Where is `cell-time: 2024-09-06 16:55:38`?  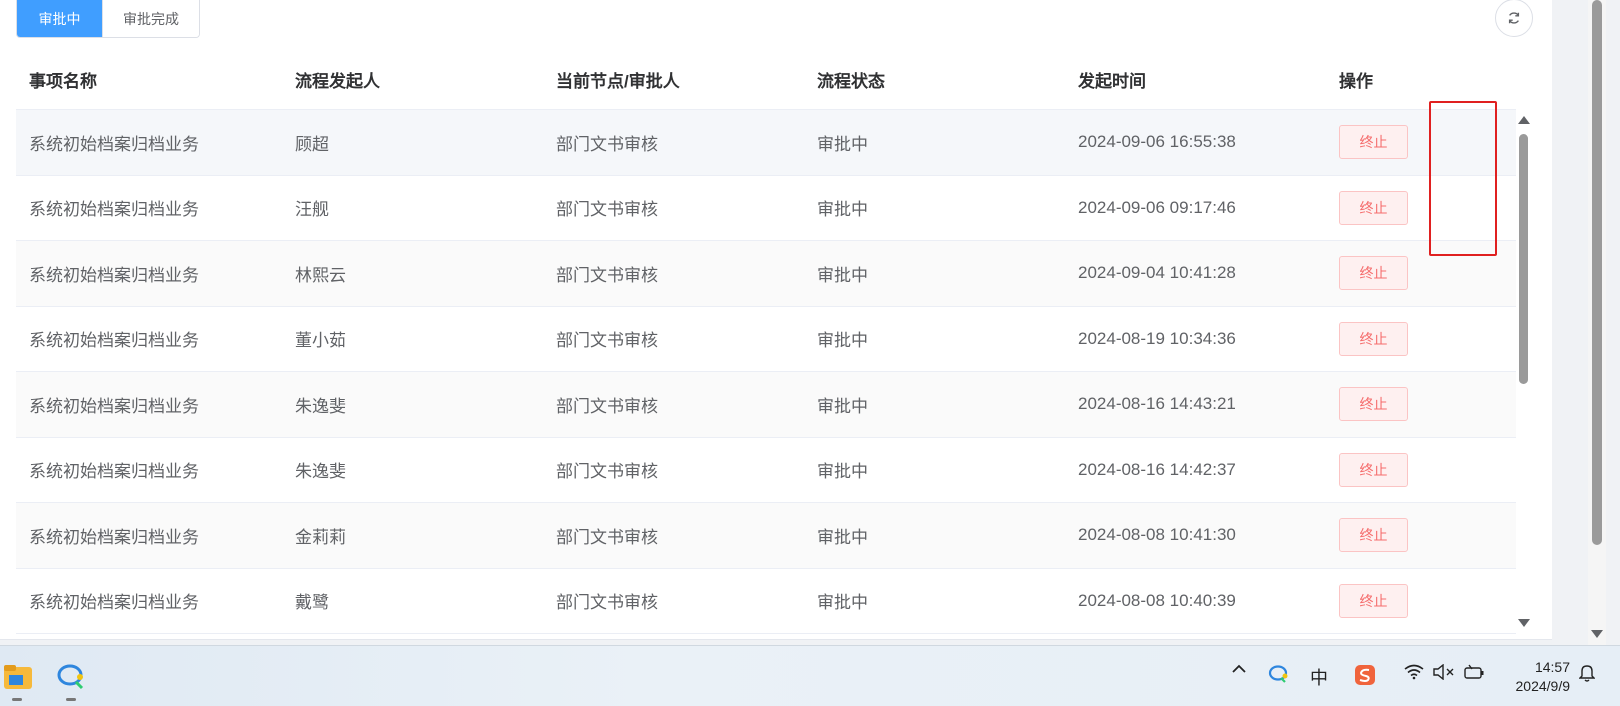
cell-time: 2024-09-06 16:55:38 is located at coordinates (1157, 142).